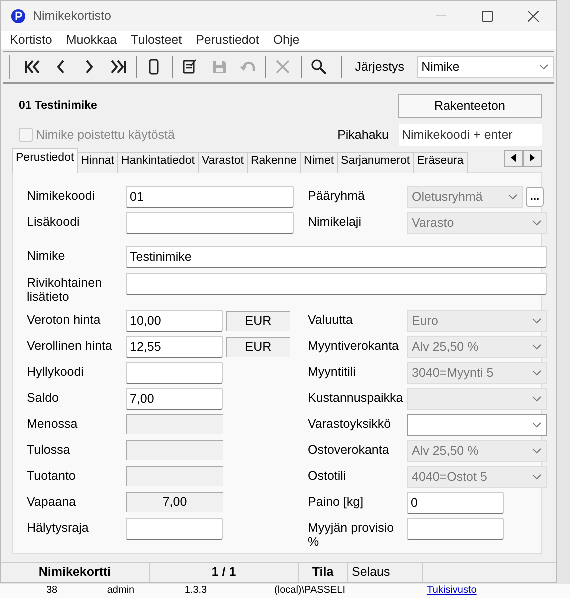 The image size is (570, 598). Describe the element at coordinates (65, 289) in the screenshot. I see `field-label: Rivikohtainen lisätieto` at that location.